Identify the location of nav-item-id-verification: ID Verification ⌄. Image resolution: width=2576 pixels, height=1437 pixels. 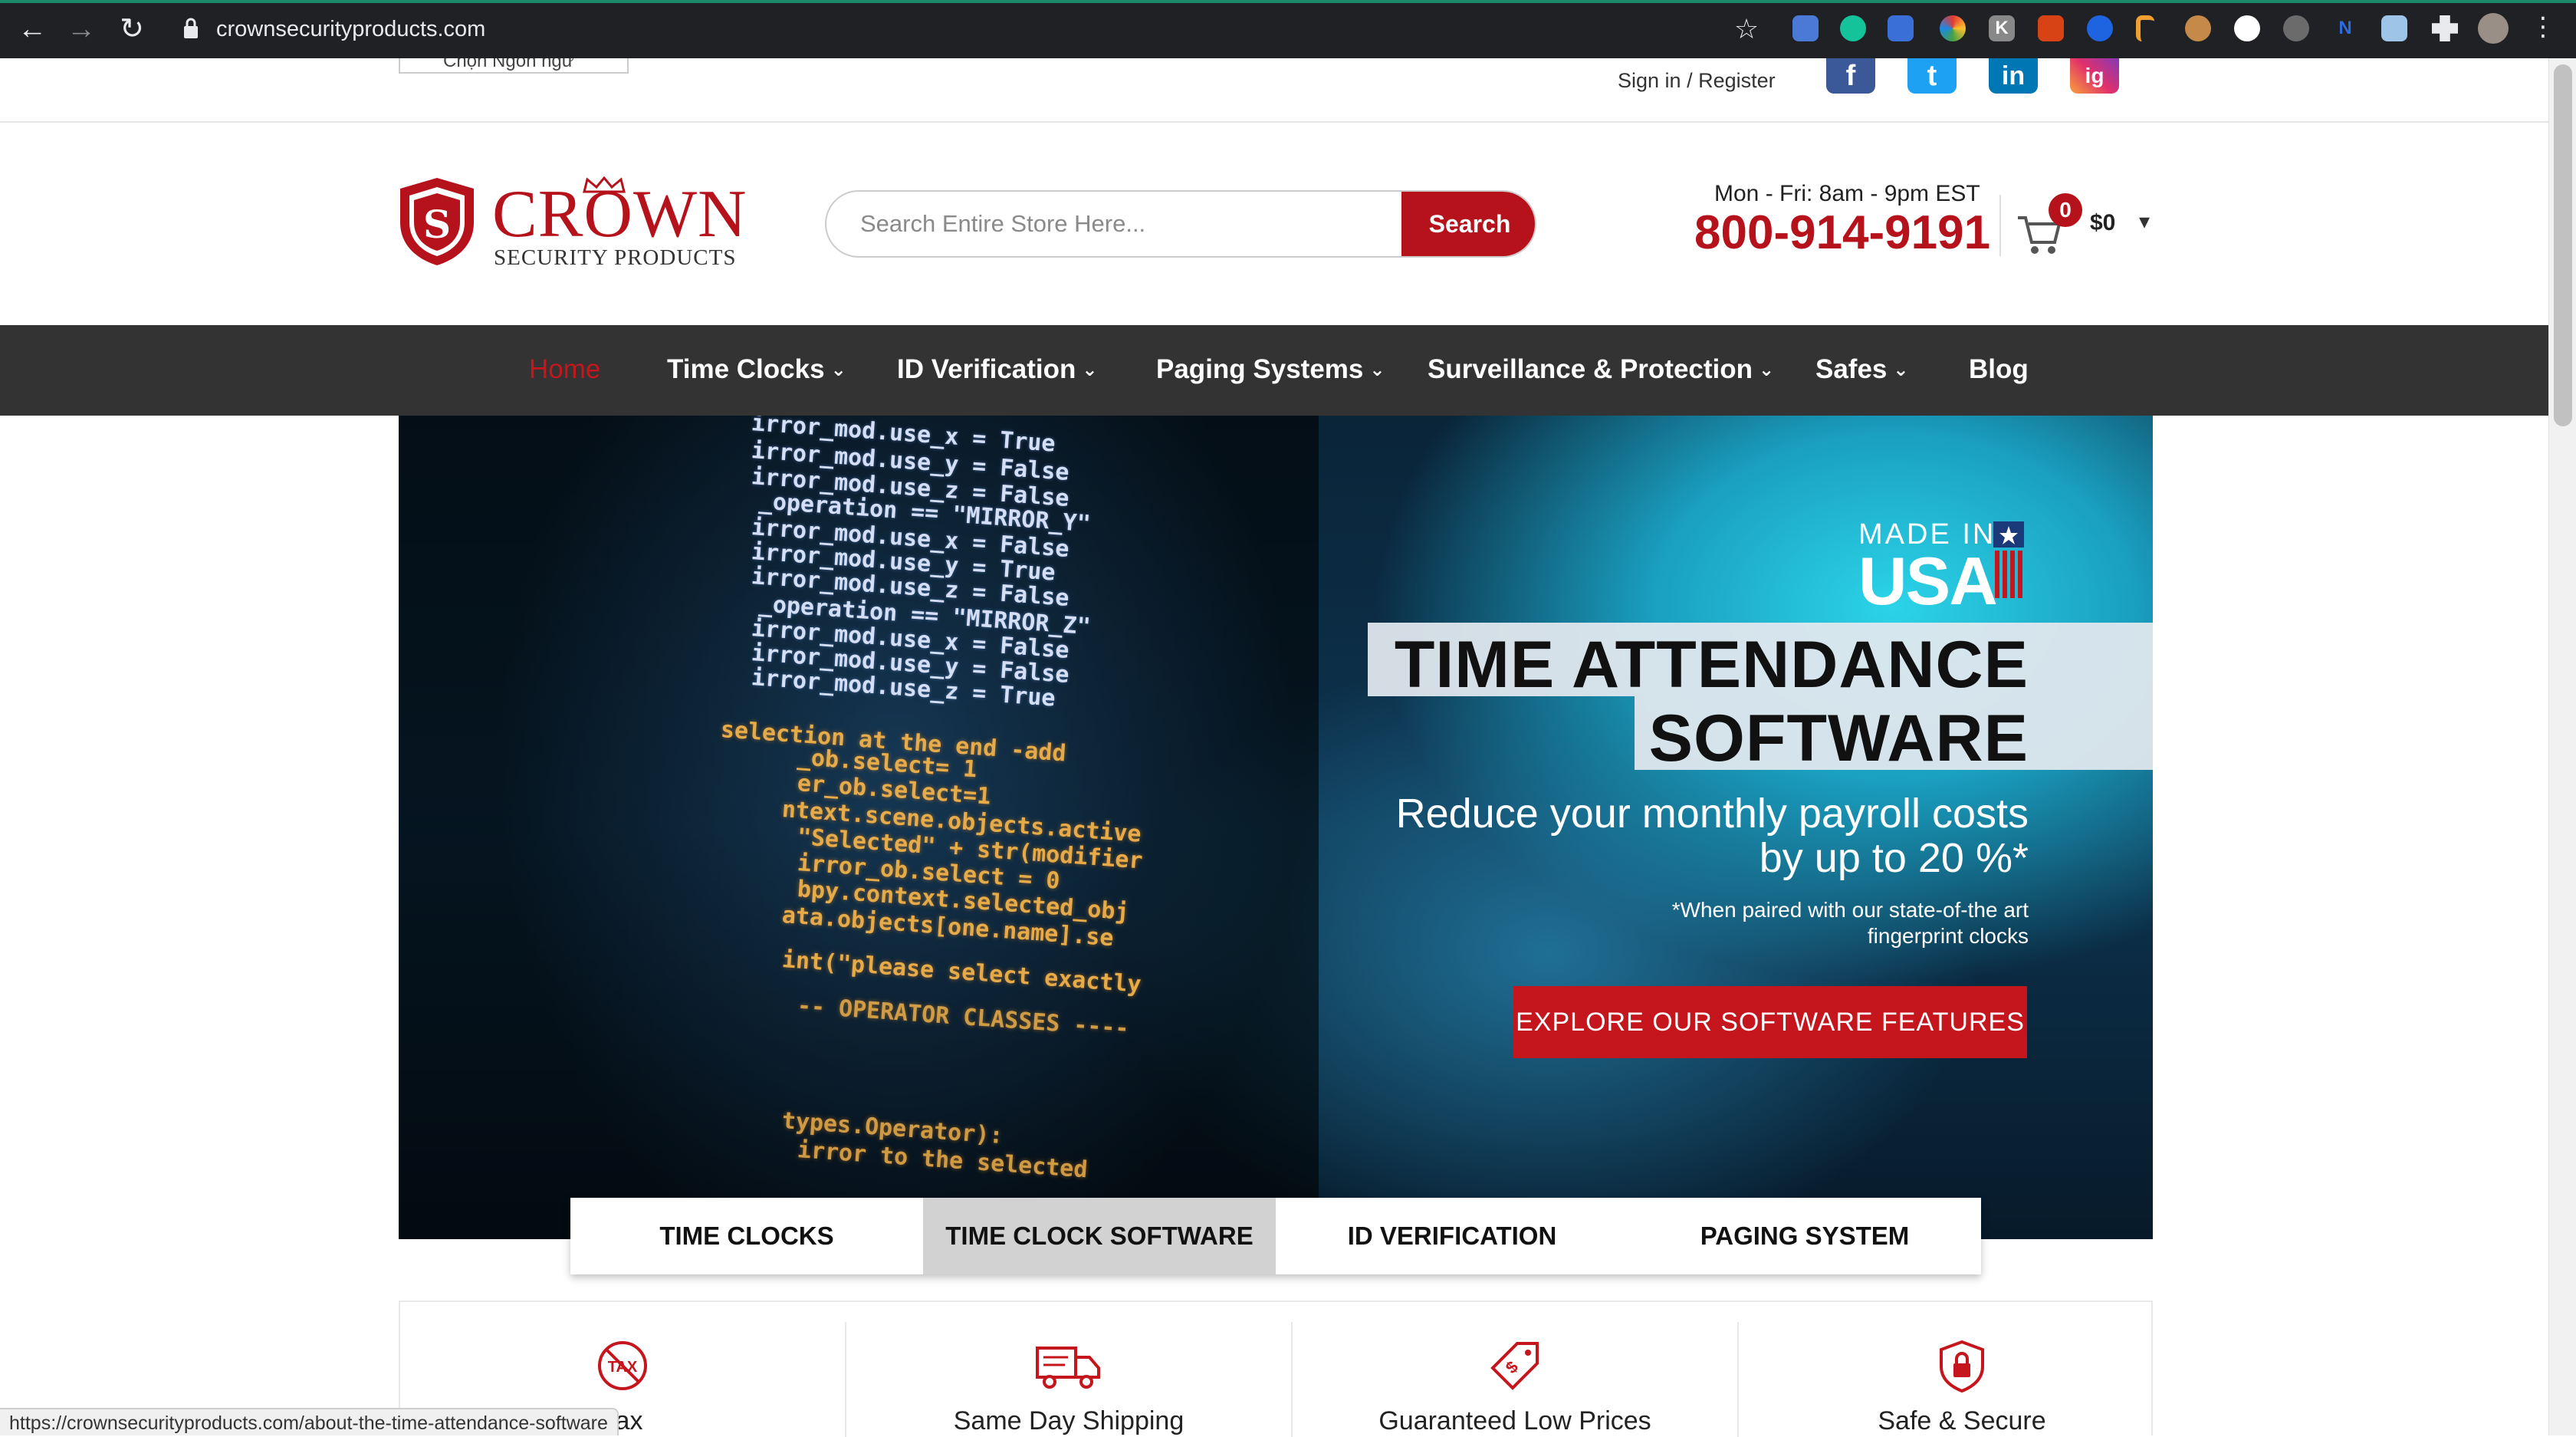
(998, 369).